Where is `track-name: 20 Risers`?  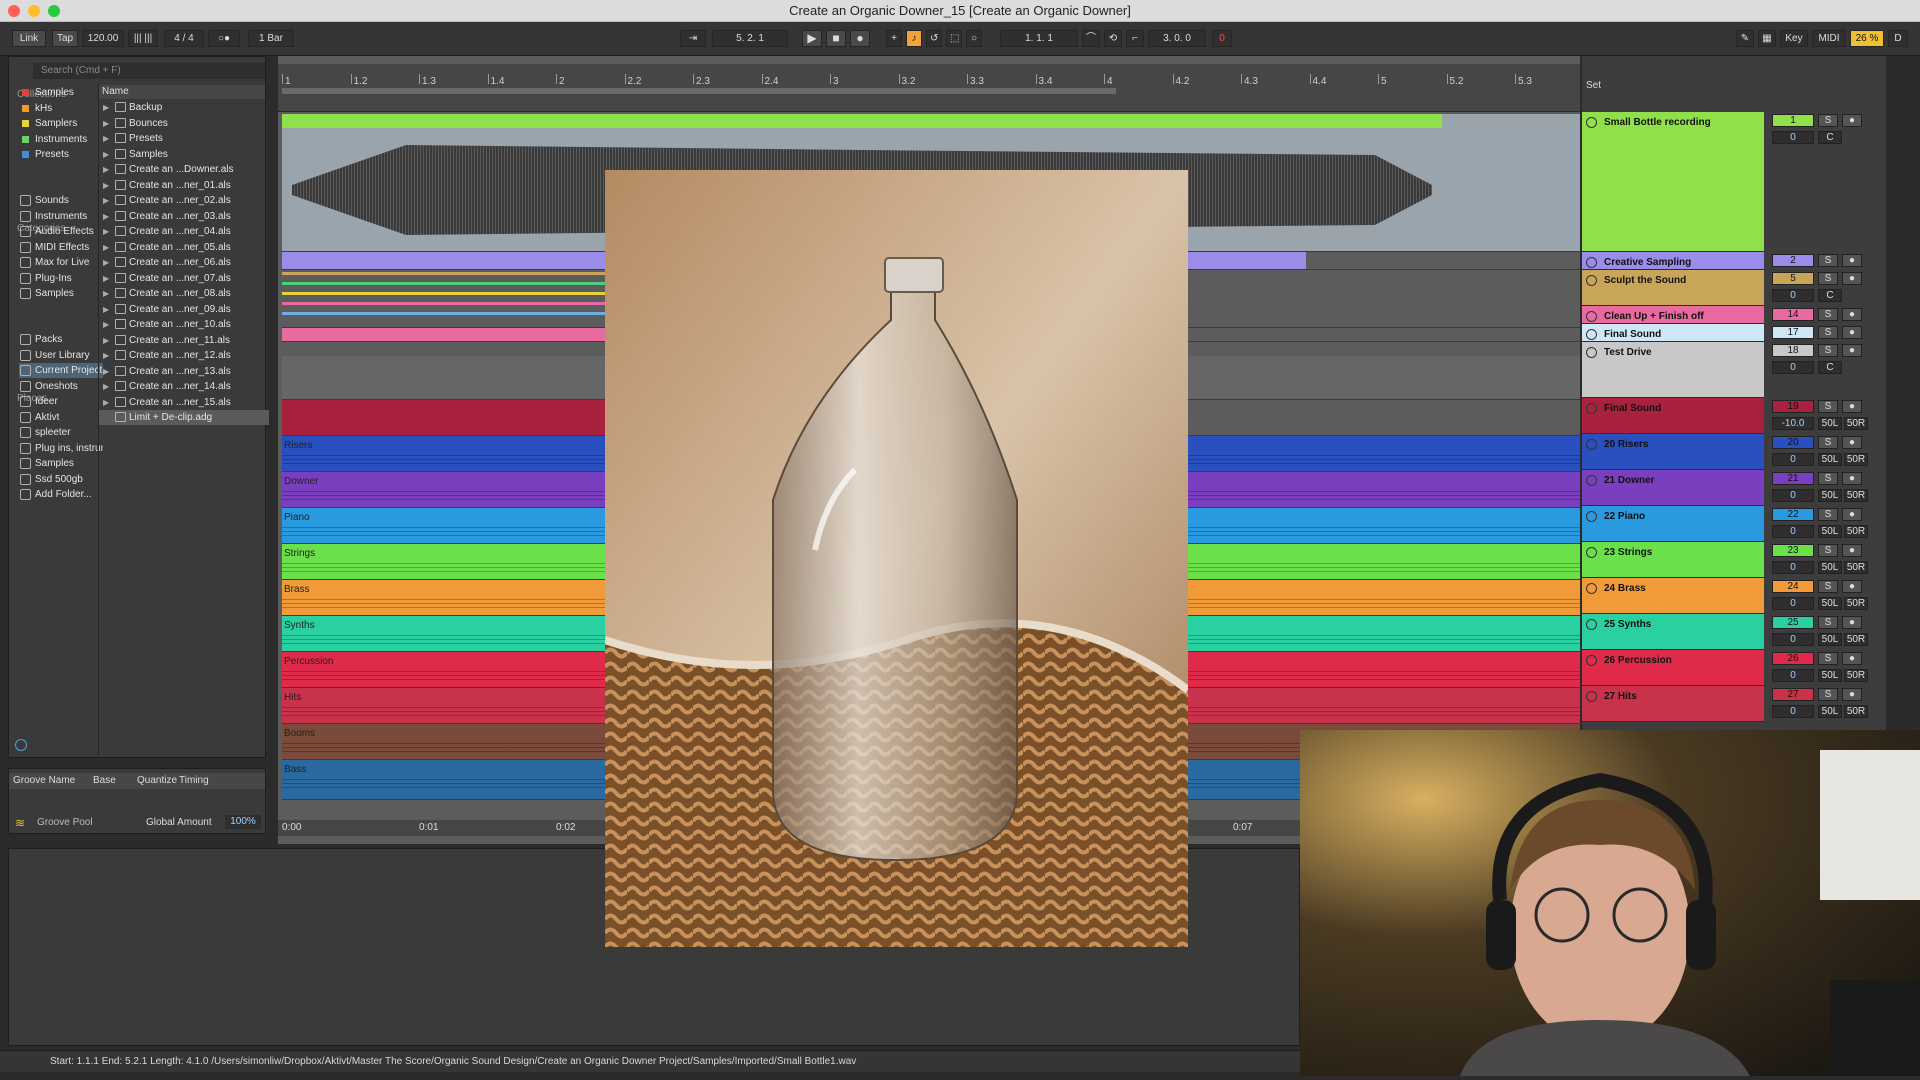 track-name: 20 Risers is located at coordinates (1626, 444).